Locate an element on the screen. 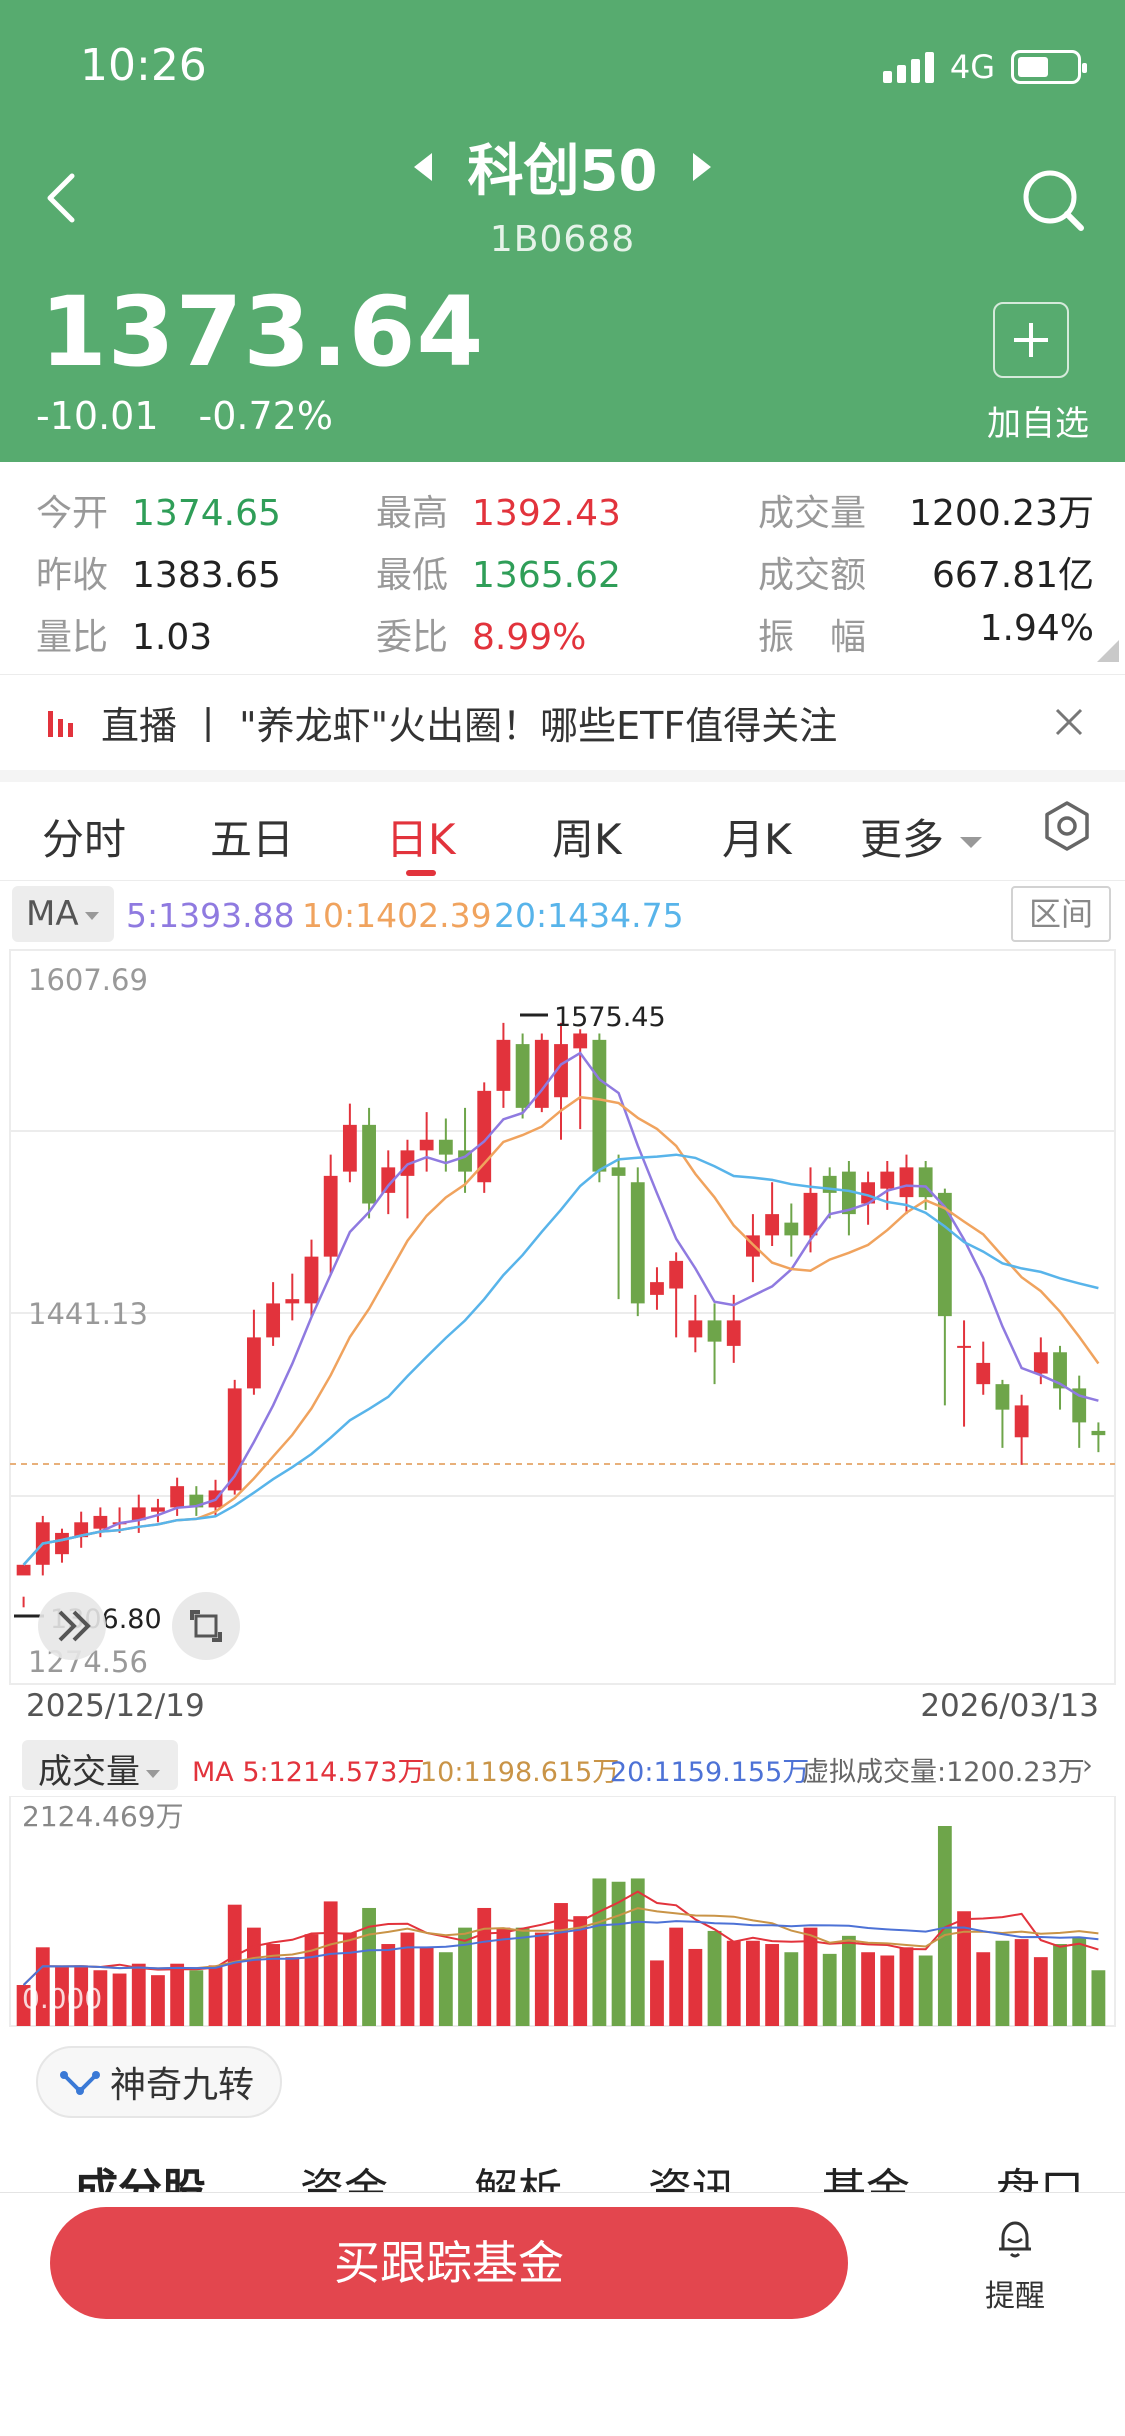 Image resolution: width=1125 pixels, height=2436 pixels. section-gap is located at coordinates (562, 776).